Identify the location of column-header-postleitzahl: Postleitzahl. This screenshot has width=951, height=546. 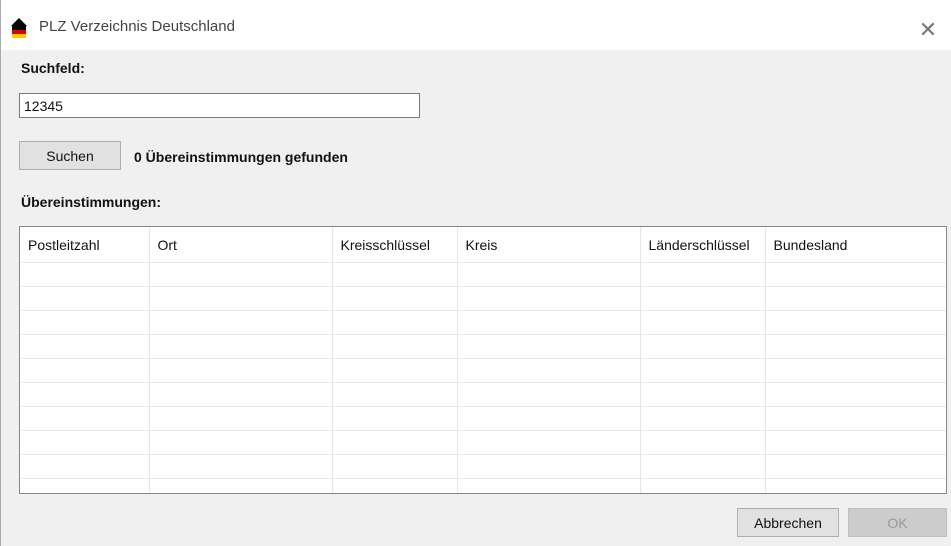
(85, 245).